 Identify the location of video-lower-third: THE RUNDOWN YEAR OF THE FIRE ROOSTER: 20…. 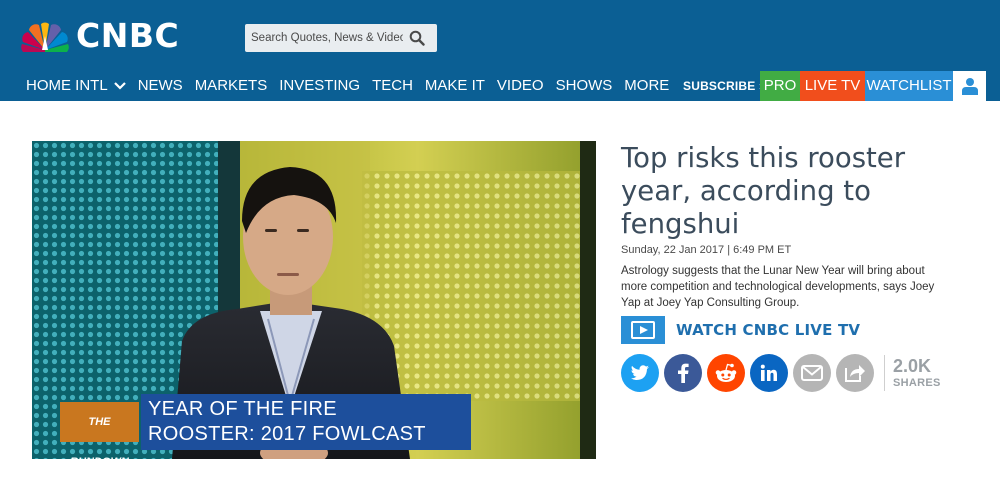
(265, 426).